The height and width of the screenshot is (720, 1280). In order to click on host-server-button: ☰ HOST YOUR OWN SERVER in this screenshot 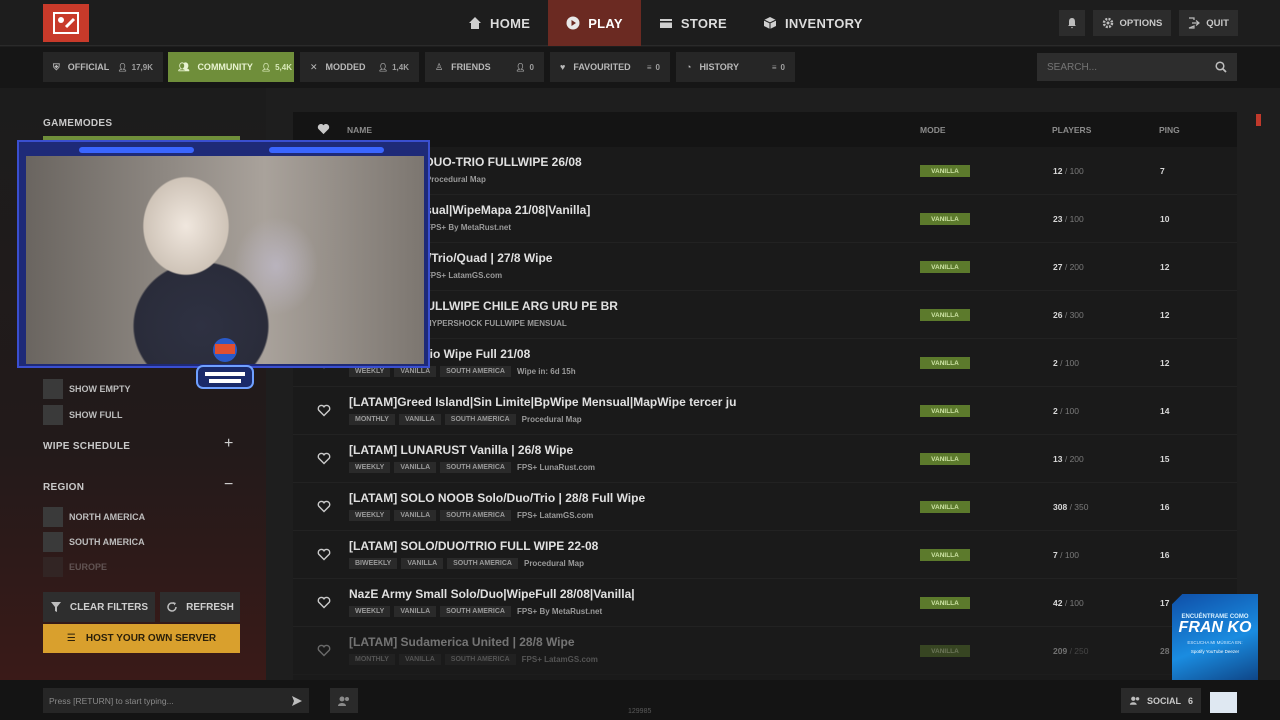, I will do `click(141, 638)`.